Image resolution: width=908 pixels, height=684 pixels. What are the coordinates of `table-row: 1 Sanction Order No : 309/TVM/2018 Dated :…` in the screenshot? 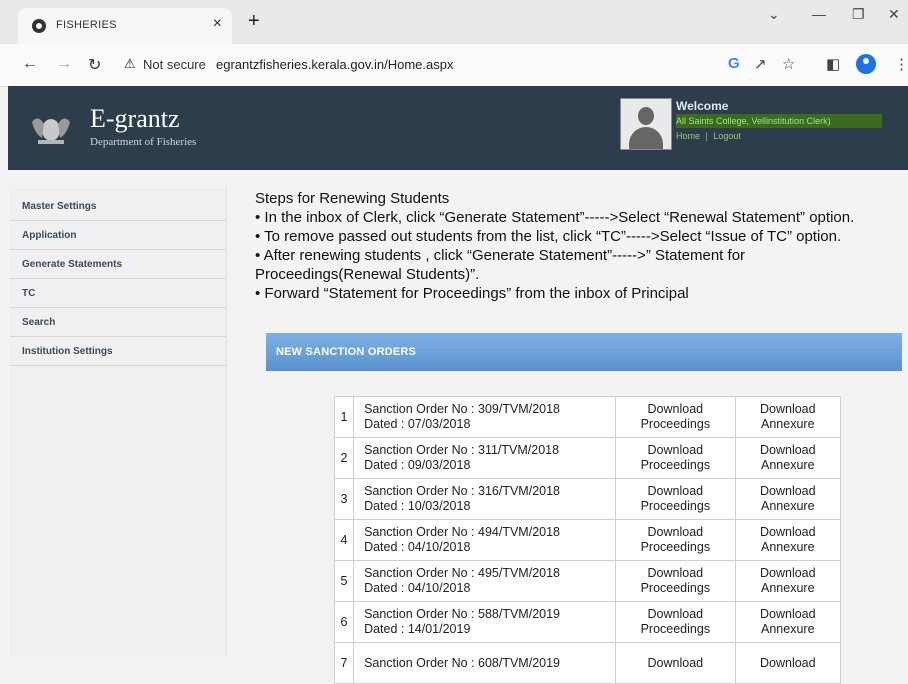 It's located at (587, 417).